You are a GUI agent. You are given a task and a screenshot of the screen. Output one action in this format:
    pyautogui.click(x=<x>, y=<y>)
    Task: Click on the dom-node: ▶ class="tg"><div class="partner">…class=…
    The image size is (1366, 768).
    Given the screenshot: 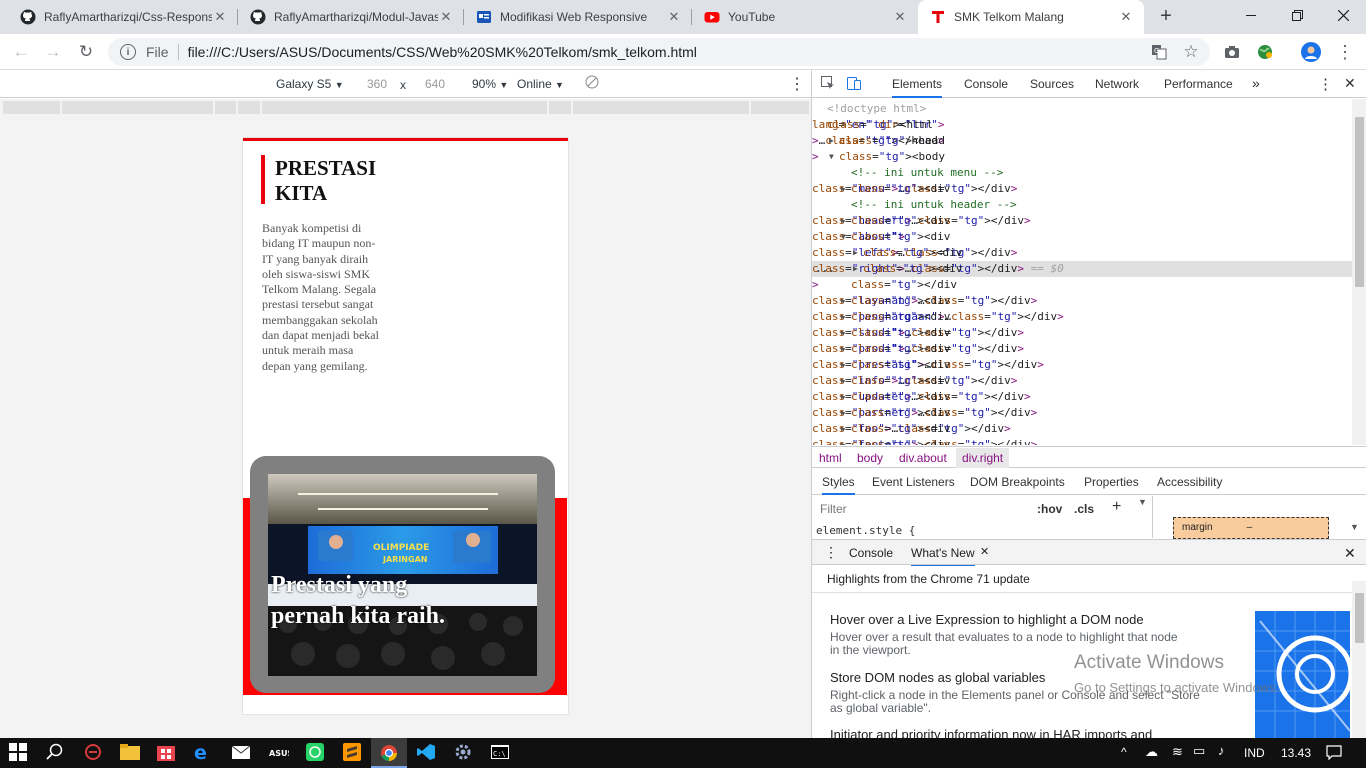 What is the action you would take?
    pyautogui.click(x=1082, y=413)
    